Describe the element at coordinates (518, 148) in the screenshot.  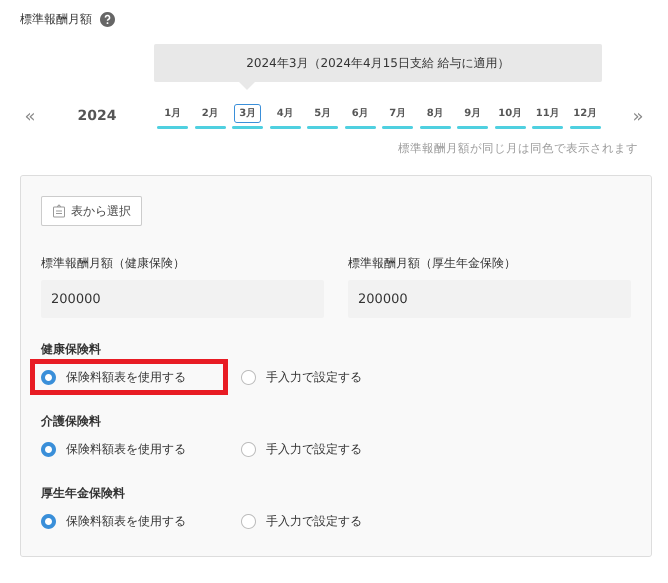
I see `note-text: 標準報酬月額が同じ月は同色で表示されます` at that location.